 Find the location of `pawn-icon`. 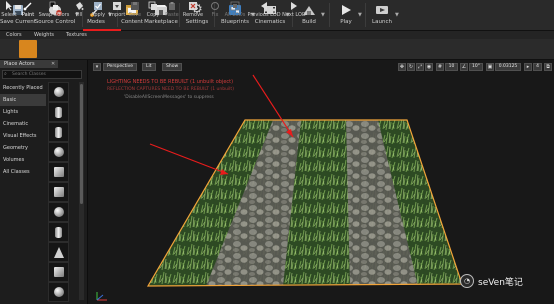

pawn-icon is located at coordinates (58, 132).